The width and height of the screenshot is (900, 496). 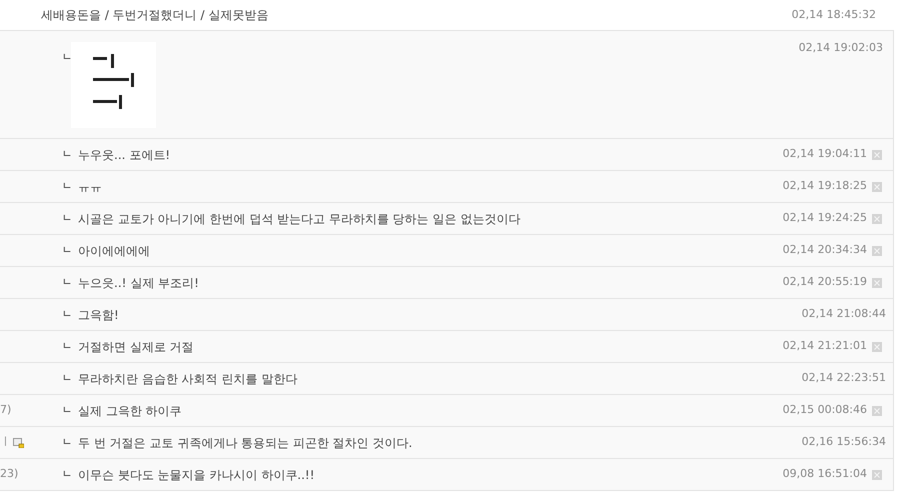 What do you see at coordinates (299, 219) in the screenshot?
I see `reply-text: 시골은 교토가 아니기에 한번에 덥석 받는다고 무라하치를 당하는 일은 없는것이다` at bounding box center [299, 219].